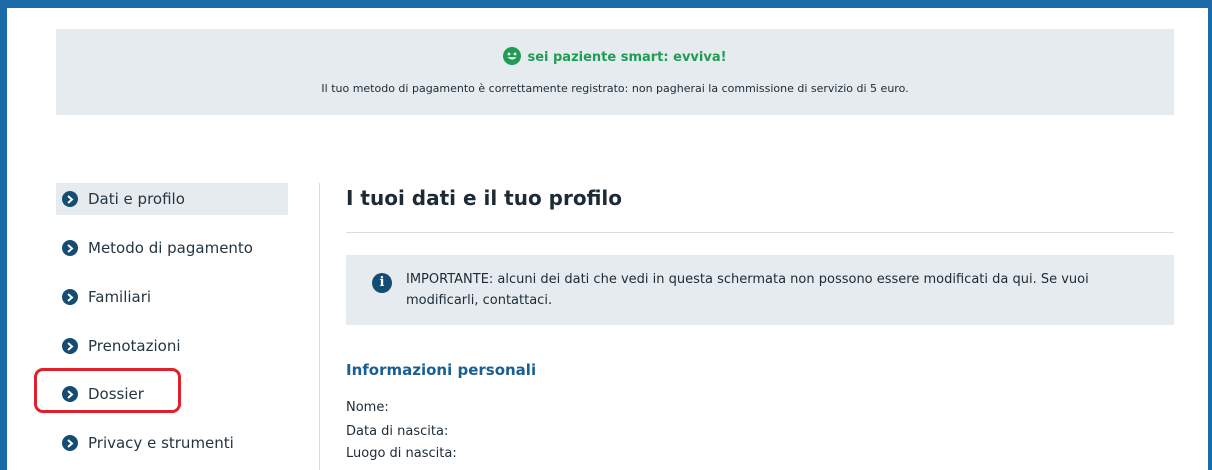 This screenshot has width=1212, height=470. I want to click on sidebar-item-privacy-e-strumenti: Privacy e strumenti, so click(172, 443).